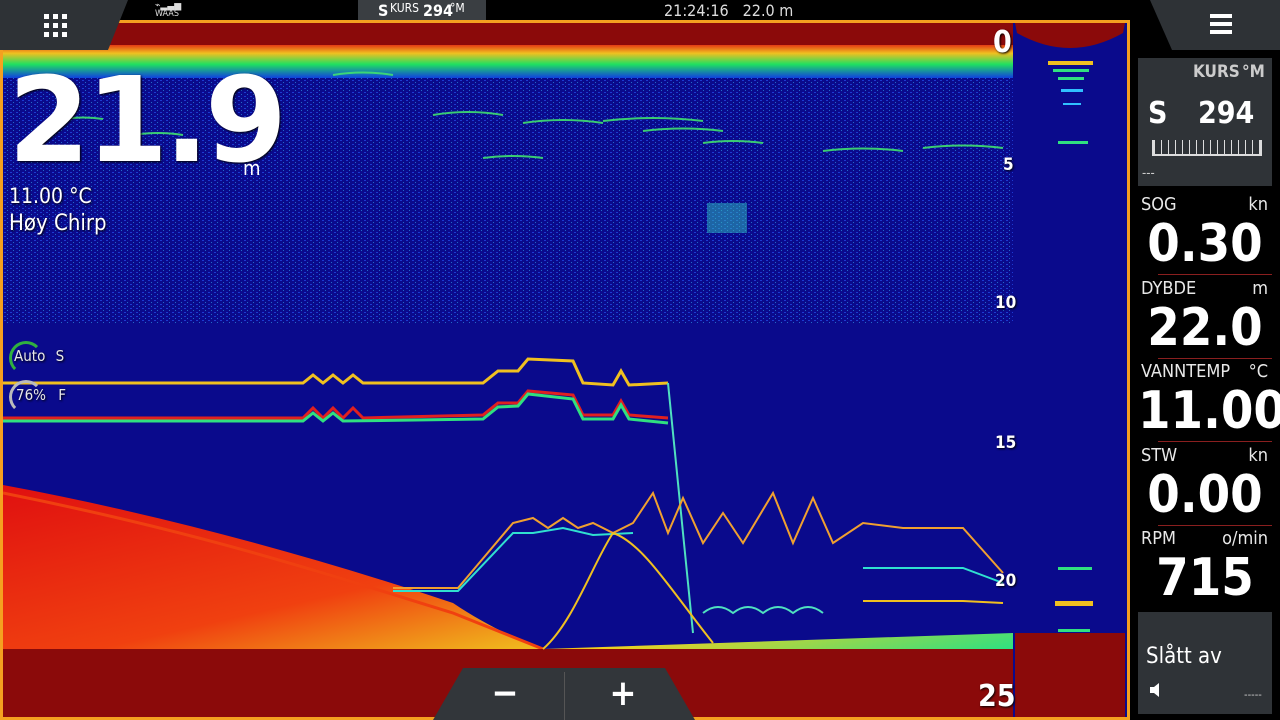 The width and height of the screenshot is (1280, 720). I want to click on heading-value: 294, so click(438, 10).